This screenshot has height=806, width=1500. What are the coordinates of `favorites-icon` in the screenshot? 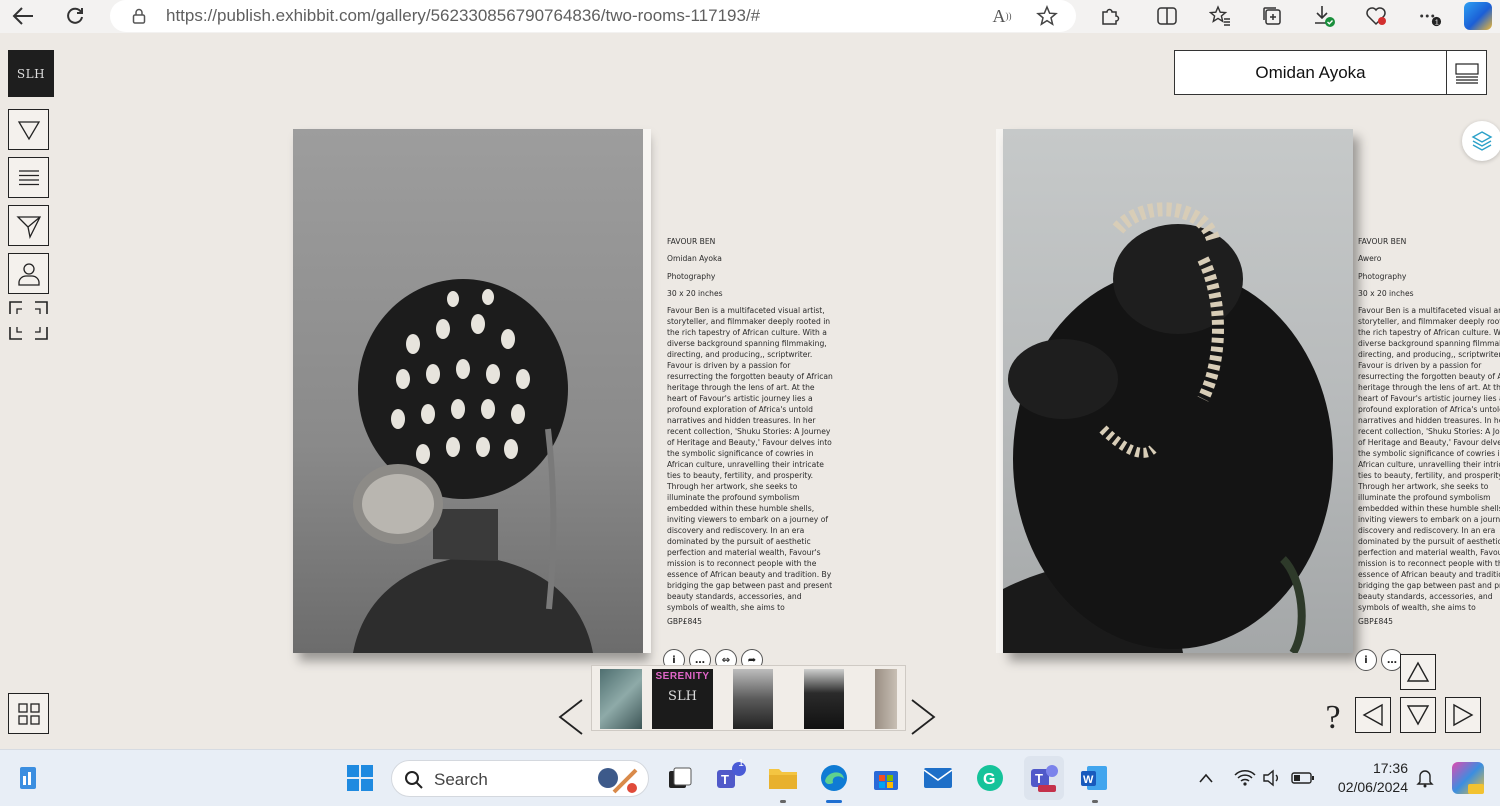 It's located at (1220, 16).